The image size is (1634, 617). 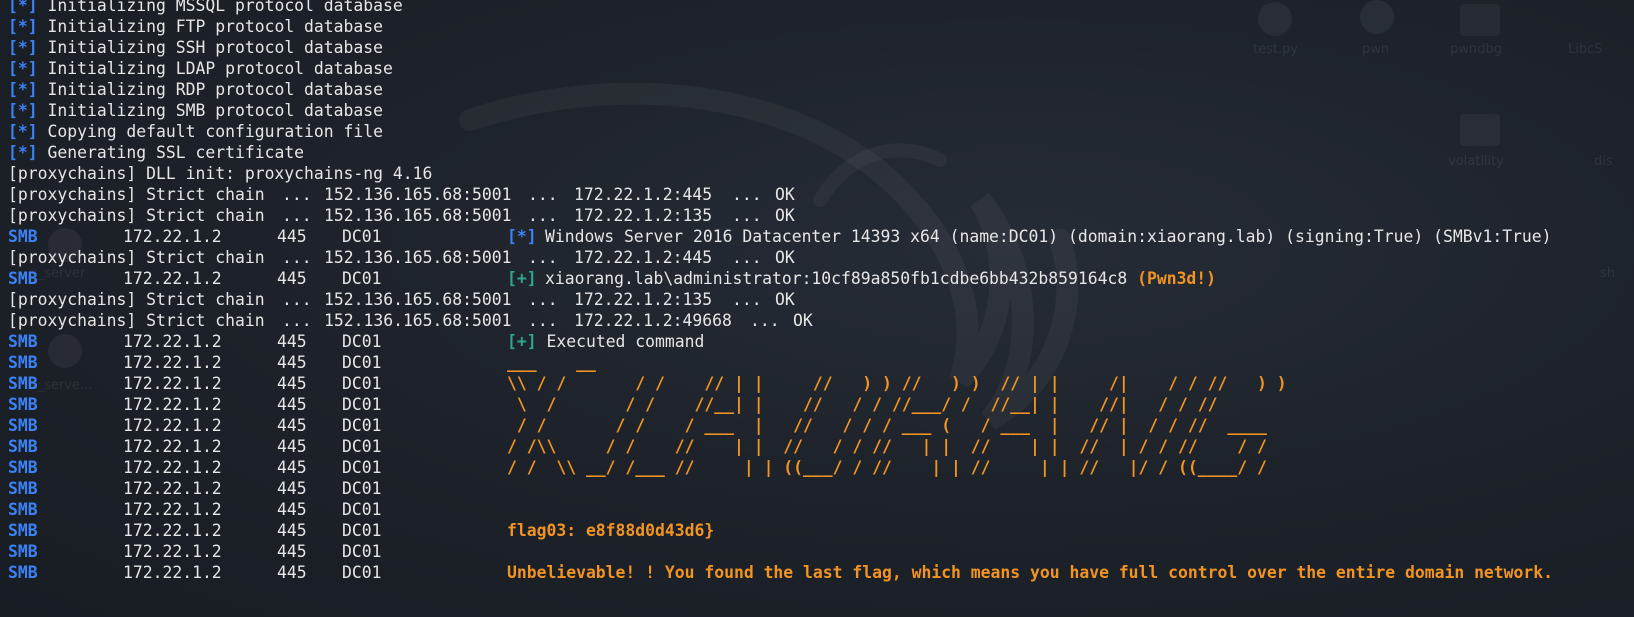 I want to click on init-text: Initializing SMB protocol database, so click(x=215, y=110).